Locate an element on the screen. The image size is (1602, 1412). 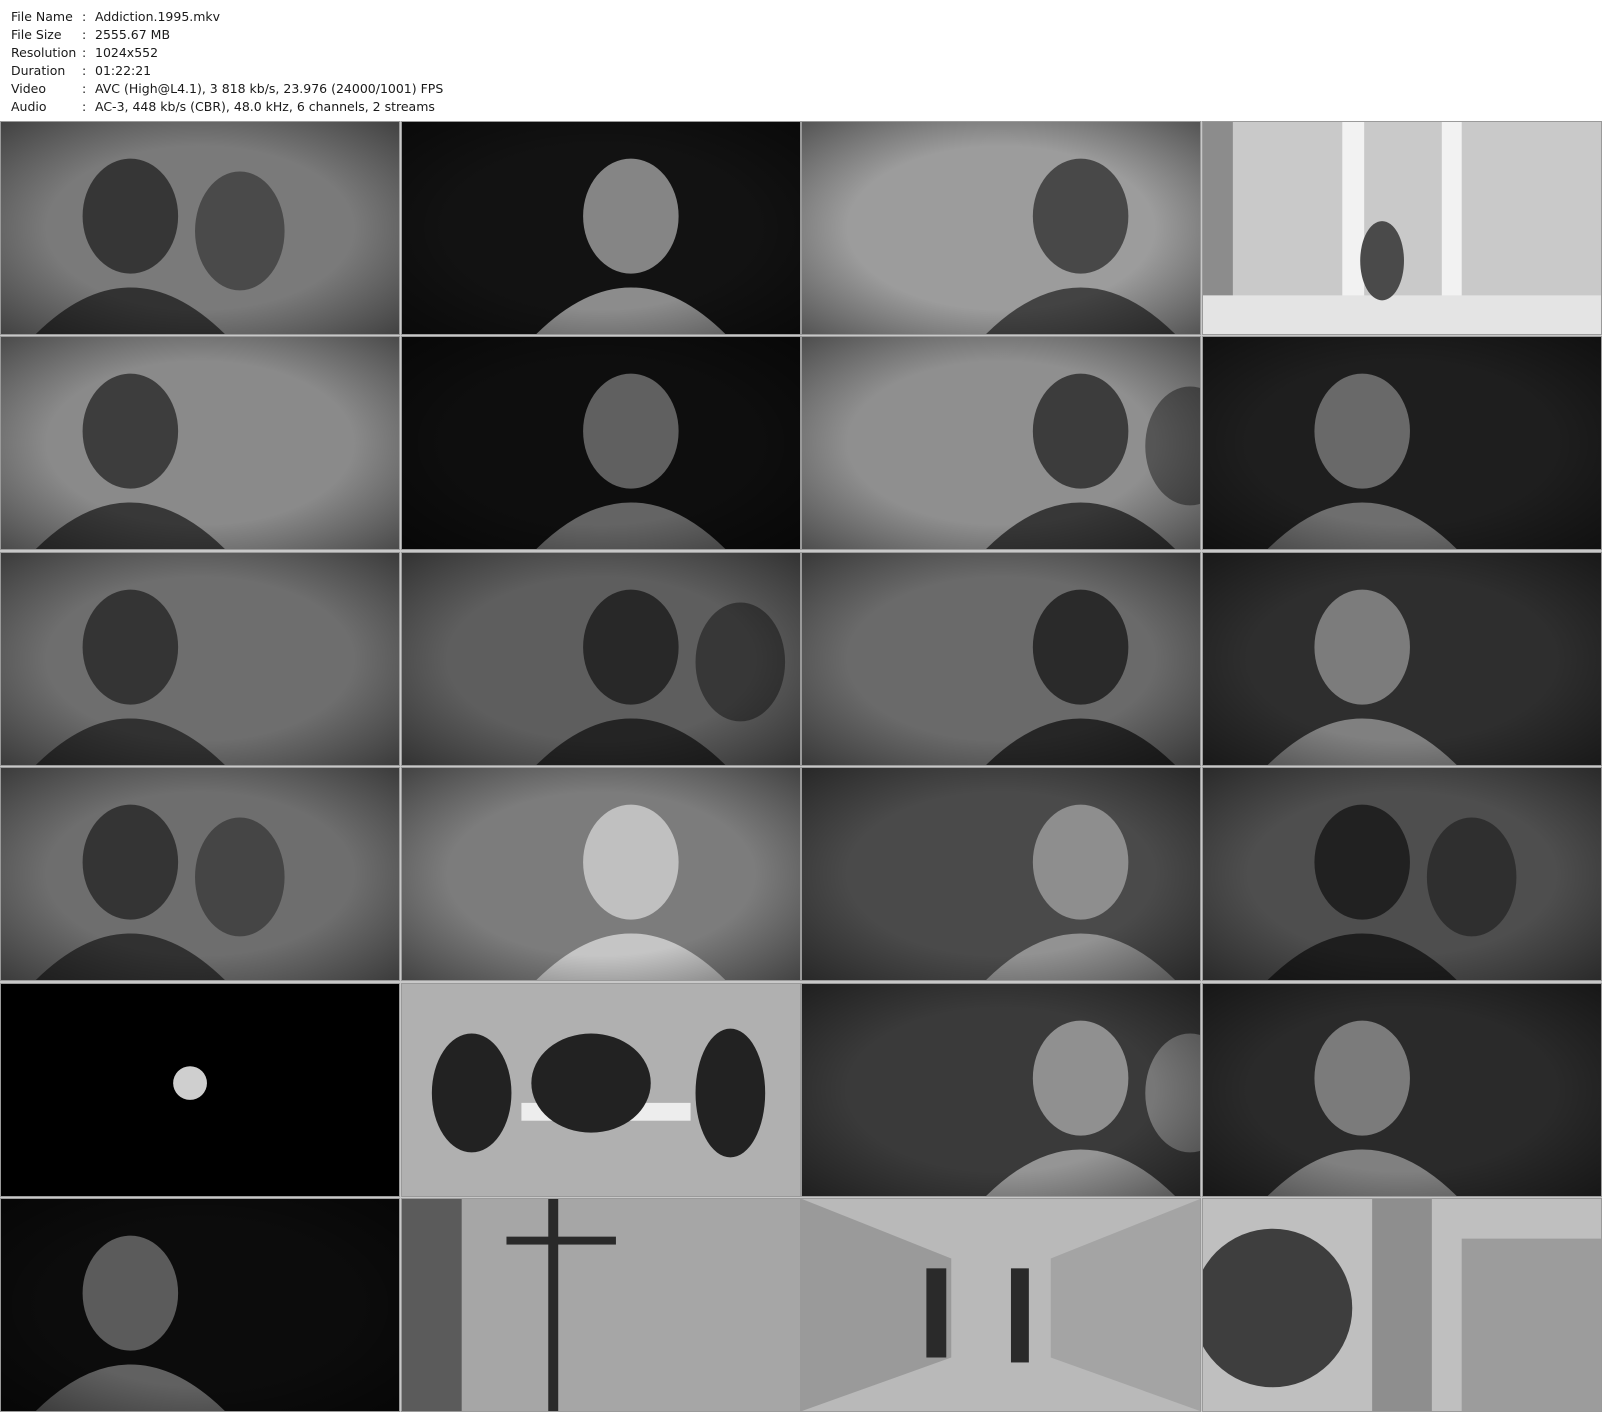
info-label: Video is located at coordinates (29, 88).